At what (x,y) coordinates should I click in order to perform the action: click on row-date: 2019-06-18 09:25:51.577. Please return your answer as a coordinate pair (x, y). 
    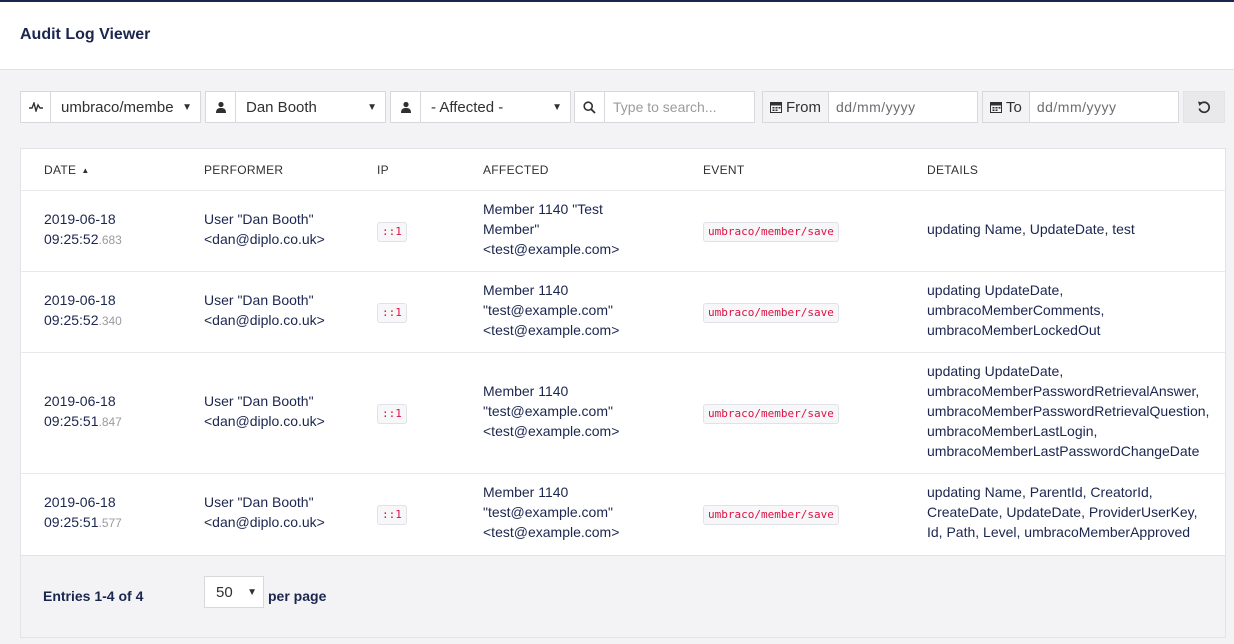
    Looking at the image, I should click on (83, 512).